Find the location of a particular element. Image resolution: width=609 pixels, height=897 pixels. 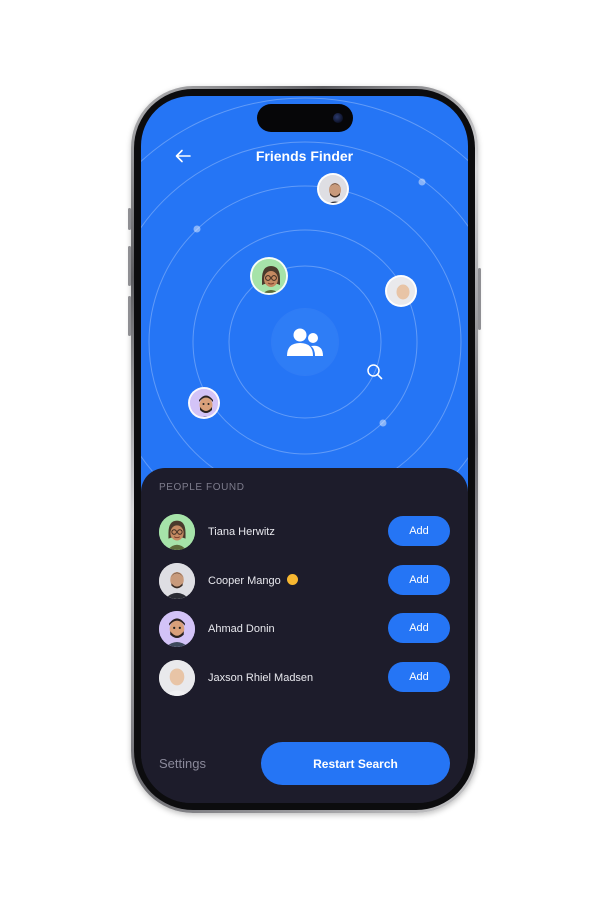

volume-down-button is located at coordinates (129, 316).